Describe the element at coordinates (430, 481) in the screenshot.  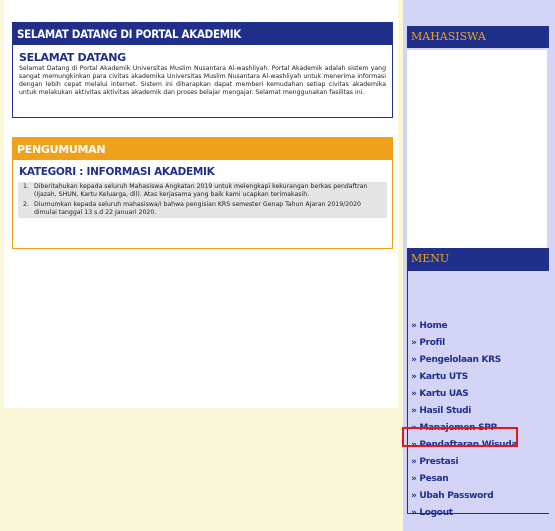
I see `menu-item-pesan: » Pesan` at that location.